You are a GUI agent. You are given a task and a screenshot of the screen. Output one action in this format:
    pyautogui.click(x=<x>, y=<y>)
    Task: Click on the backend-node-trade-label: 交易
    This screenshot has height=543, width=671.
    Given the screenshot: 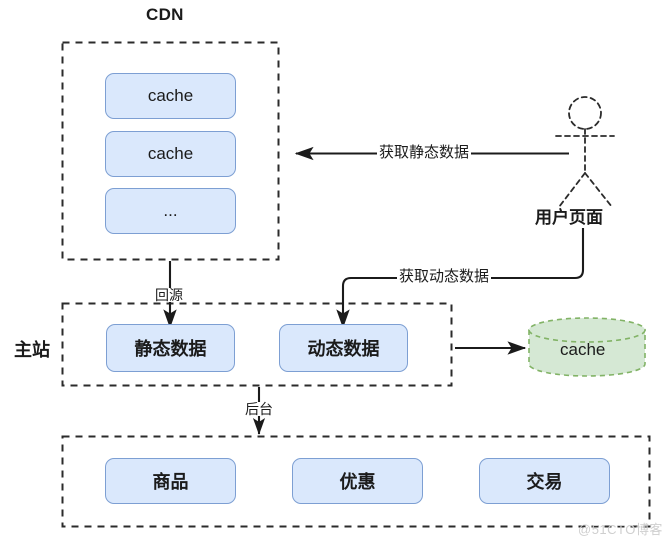 What is the action you would take?
    pyautogui.click(x=544, y=482)
    